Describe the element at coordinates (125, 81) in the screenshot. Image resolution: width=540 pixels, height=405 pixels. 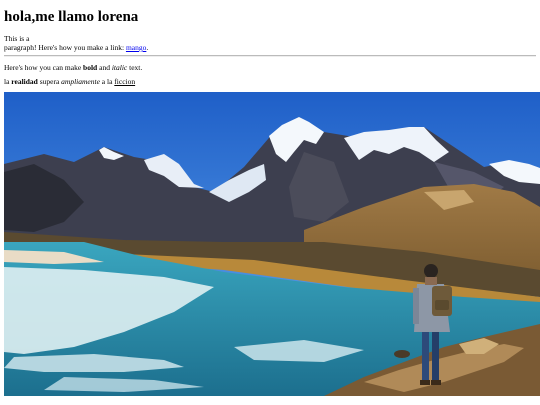
I see `spanish-underlined-word: ficcion` at that location.